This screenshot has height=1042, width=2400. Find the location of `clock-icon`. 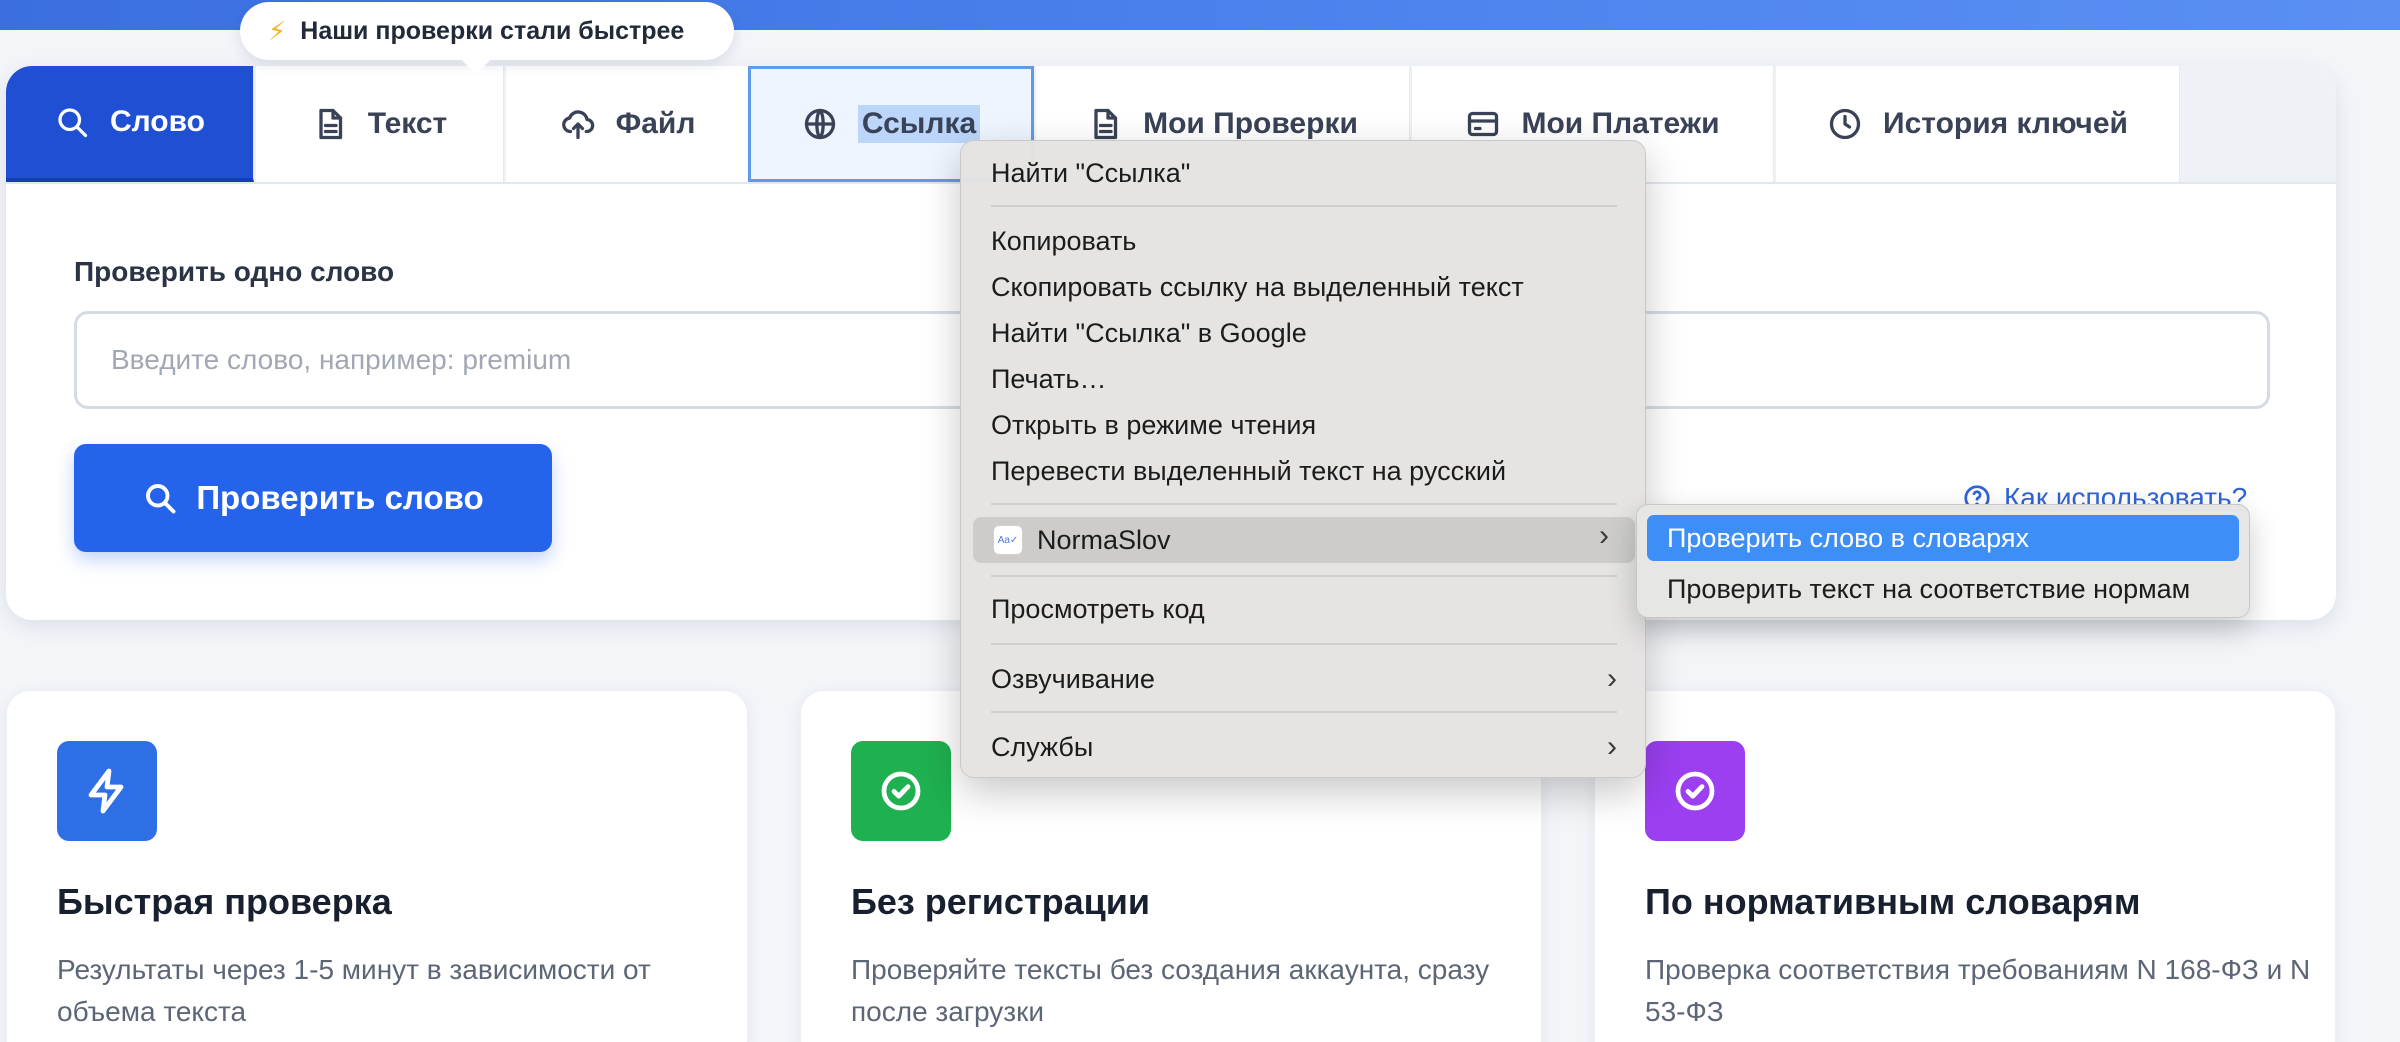

clock-icon is located at coordinates (1845, 124).